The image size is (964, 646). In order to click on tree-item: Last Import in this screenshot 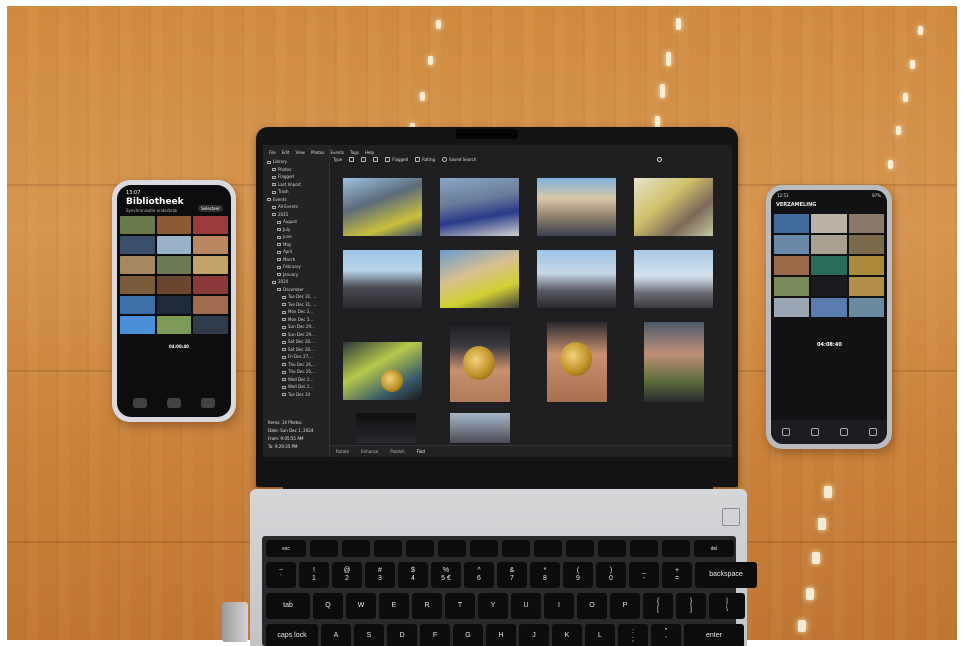, I will do `click(292, 185)`.